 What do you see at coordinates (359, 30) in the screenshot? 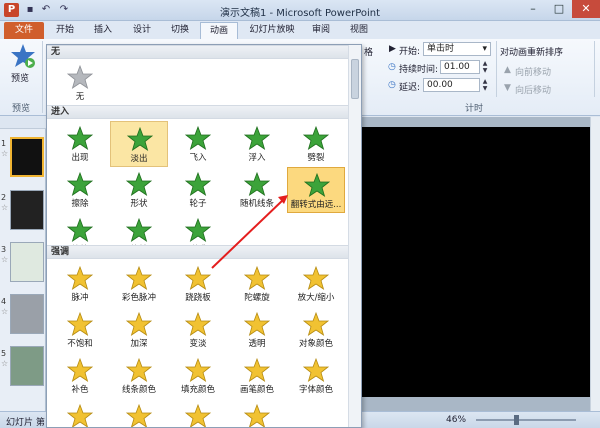
I see `tab-view: 视图` at bounding box center [359, 30].